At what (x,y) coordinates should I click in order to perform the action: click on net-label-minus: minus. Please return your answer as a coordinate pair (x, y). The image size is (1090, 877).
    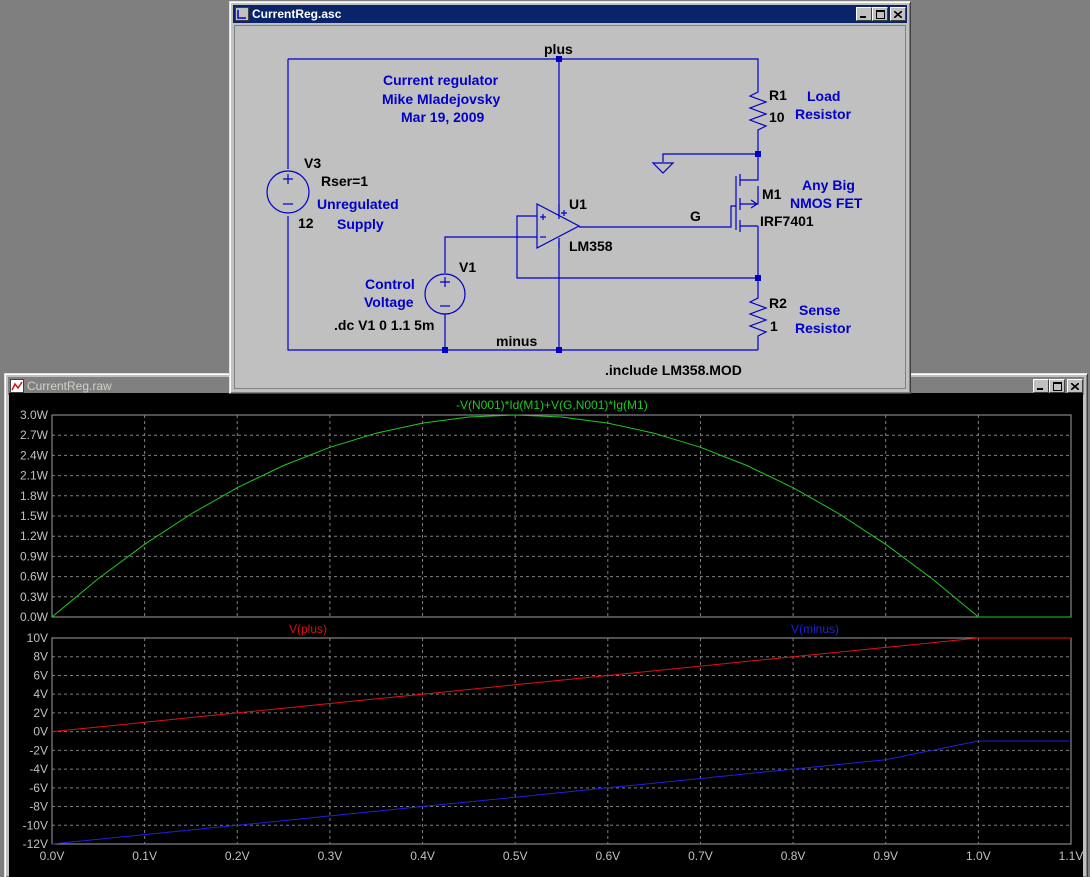
    Looking at the image, I should click on (516, 341).